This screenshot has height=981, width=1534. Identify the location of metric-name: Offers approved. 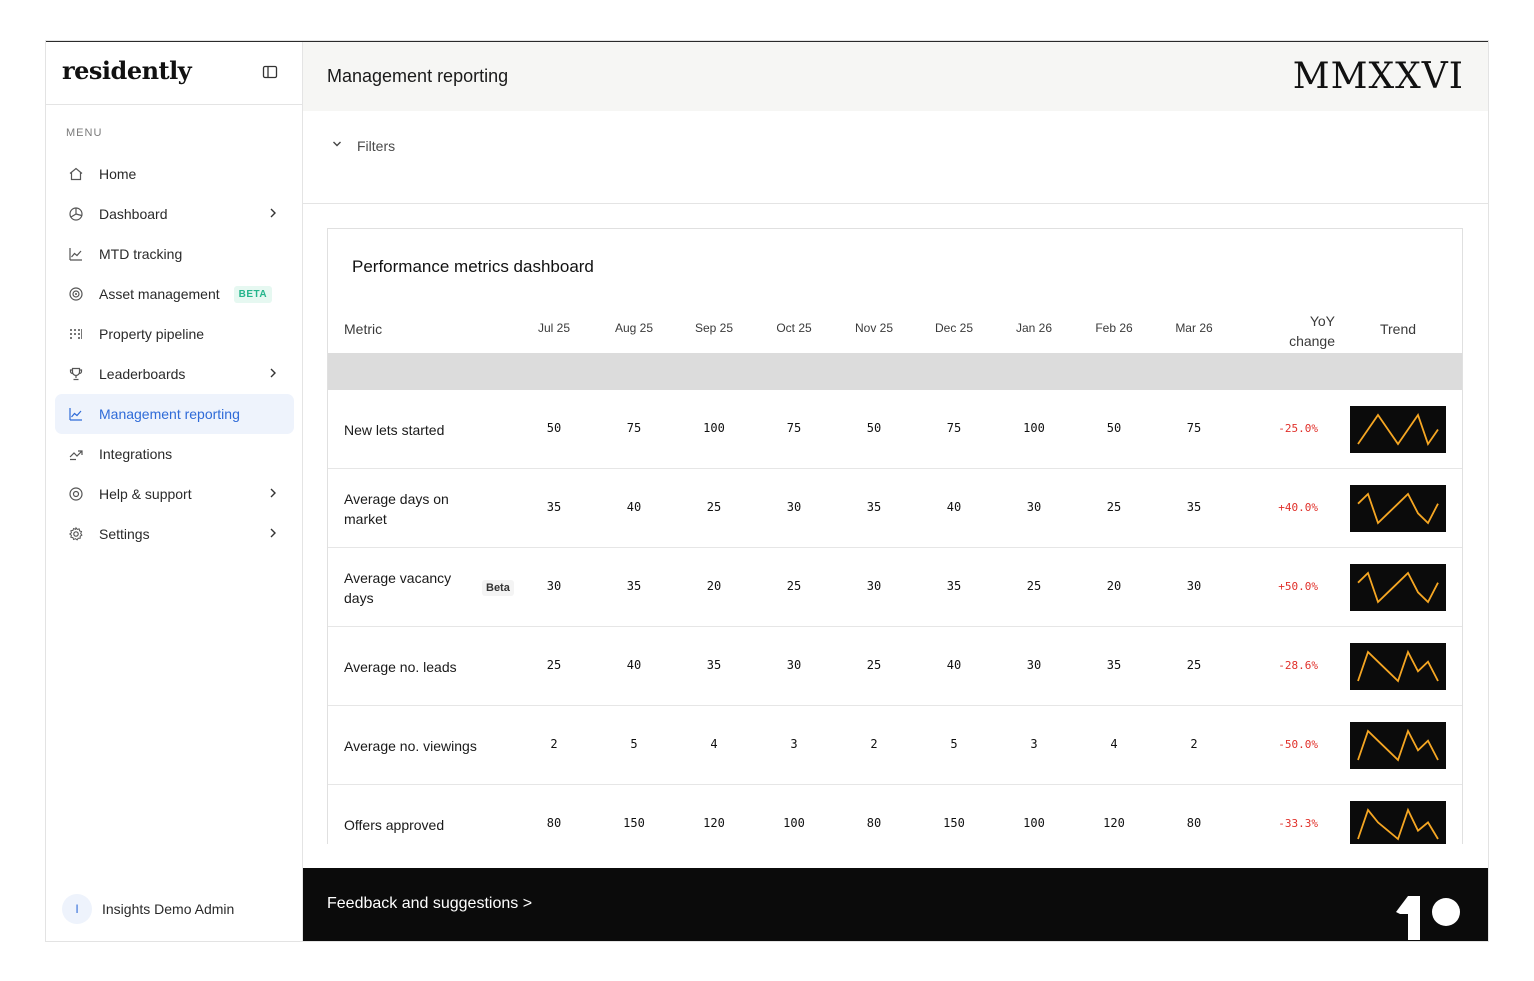
(394, 824).